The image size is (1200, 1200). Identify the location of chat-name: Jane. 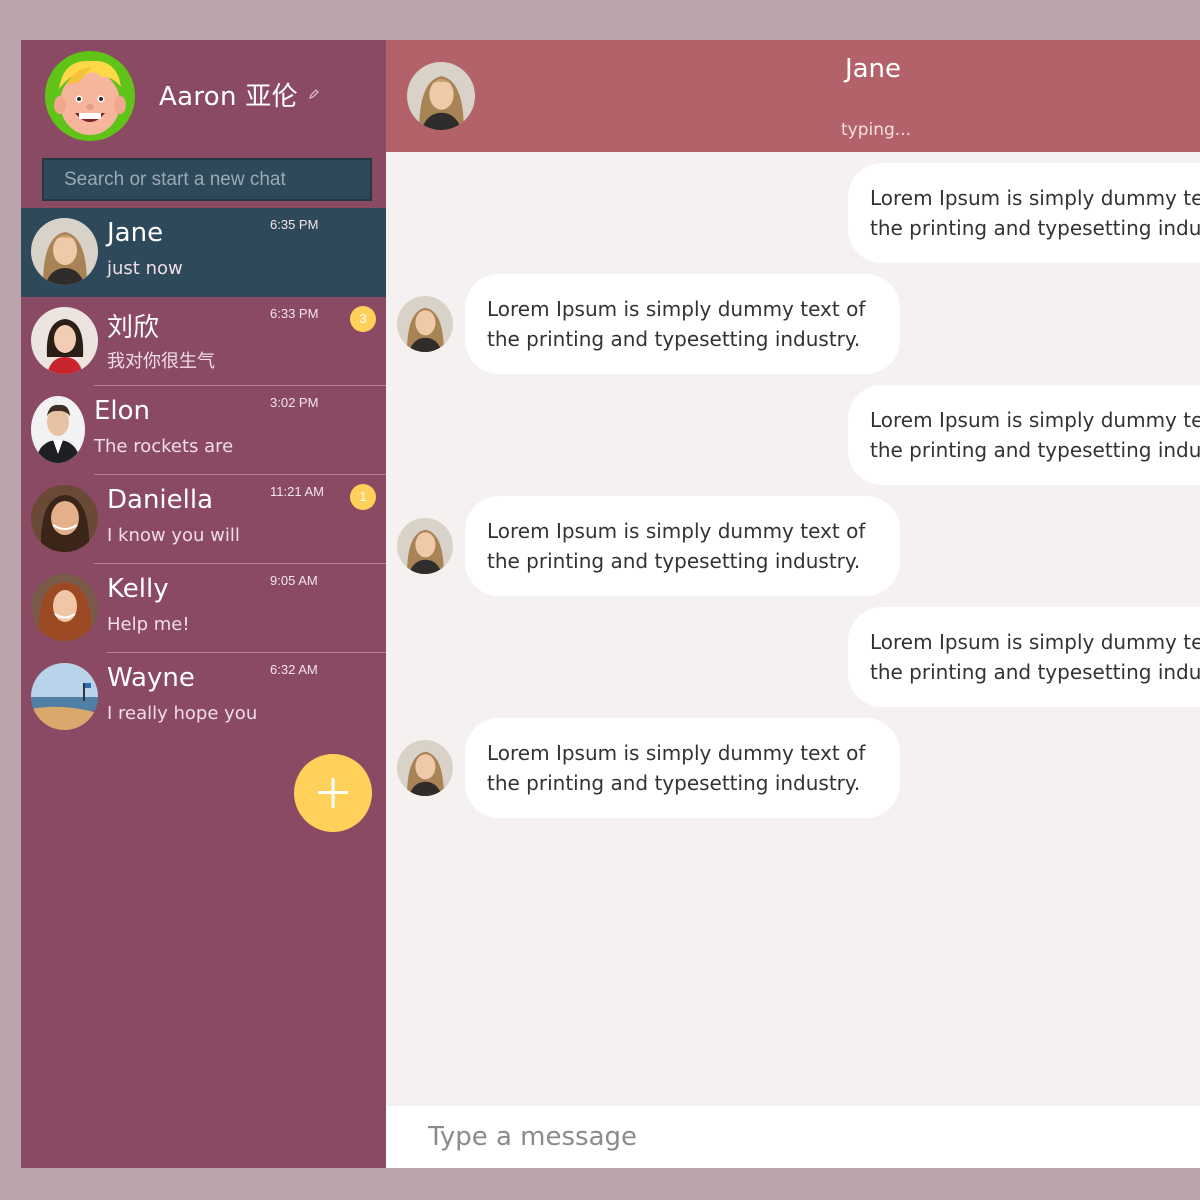
(135, 233).